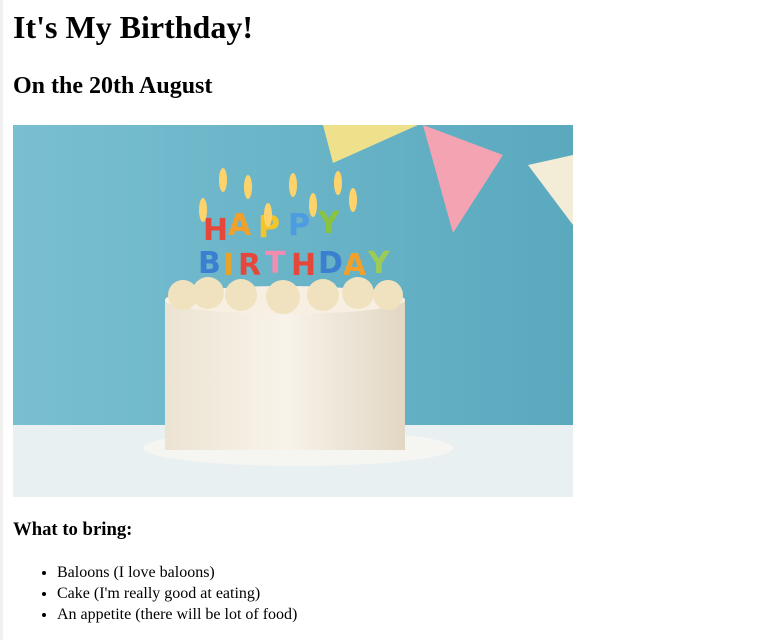 The image size is (784, 640). I want to click on svg-text: D, so click(330, 263).